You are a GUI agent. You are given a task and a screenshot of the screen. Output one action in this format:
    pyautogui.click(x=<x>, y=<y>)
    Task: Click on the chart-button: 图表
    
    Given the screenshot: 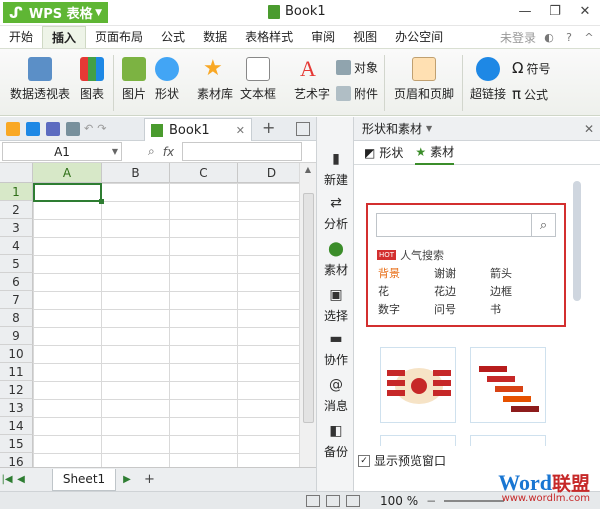 What is the action you would take?
    pyautogui.click(x=92, y=79)
    